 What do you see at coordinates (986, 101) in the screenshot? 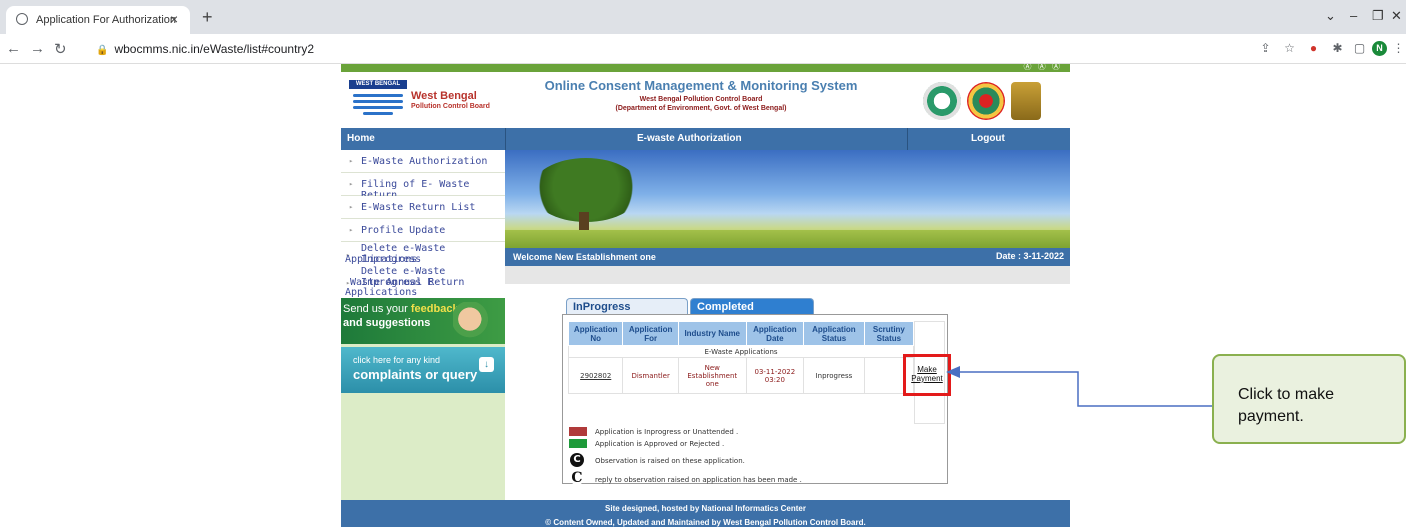
I see `wbpcb-seal-icon` at bounding box center [986, 101].